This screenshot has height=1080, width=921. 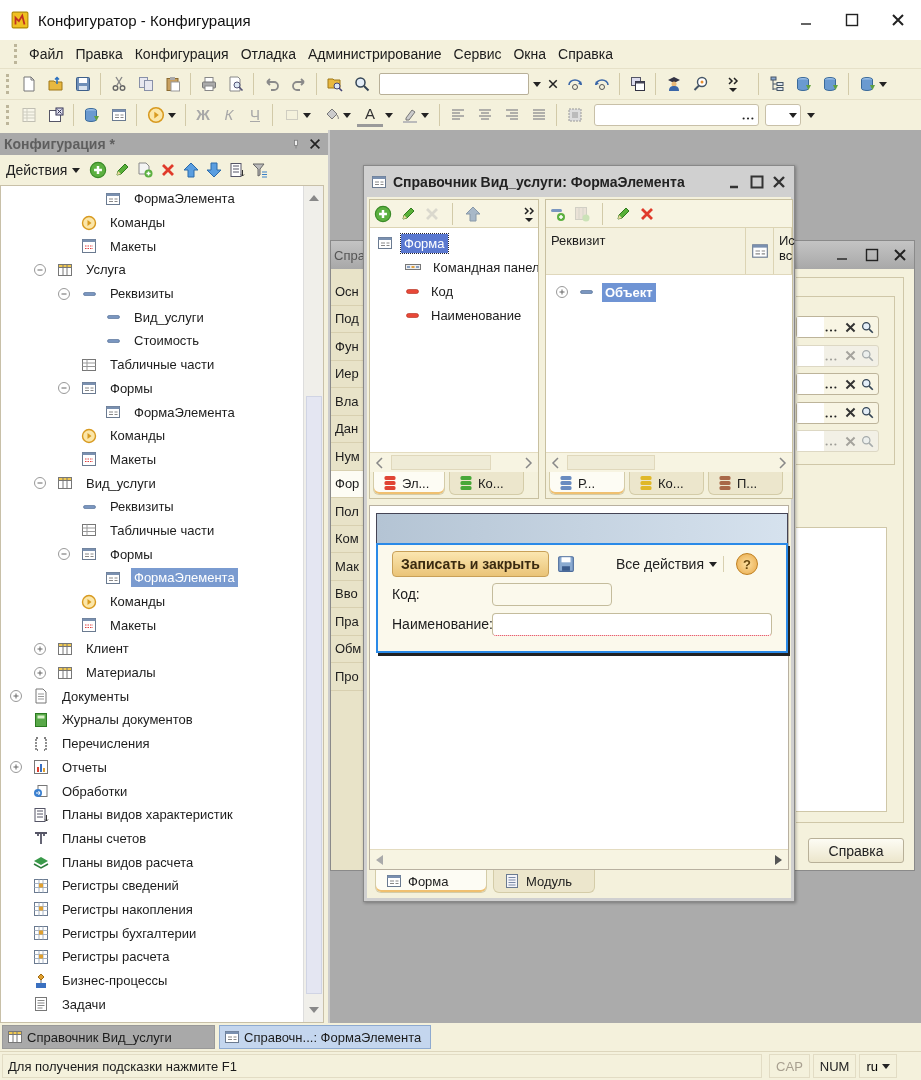 I want to click on tree-item: Планы видов характеристик, so click(x=147, y=815).